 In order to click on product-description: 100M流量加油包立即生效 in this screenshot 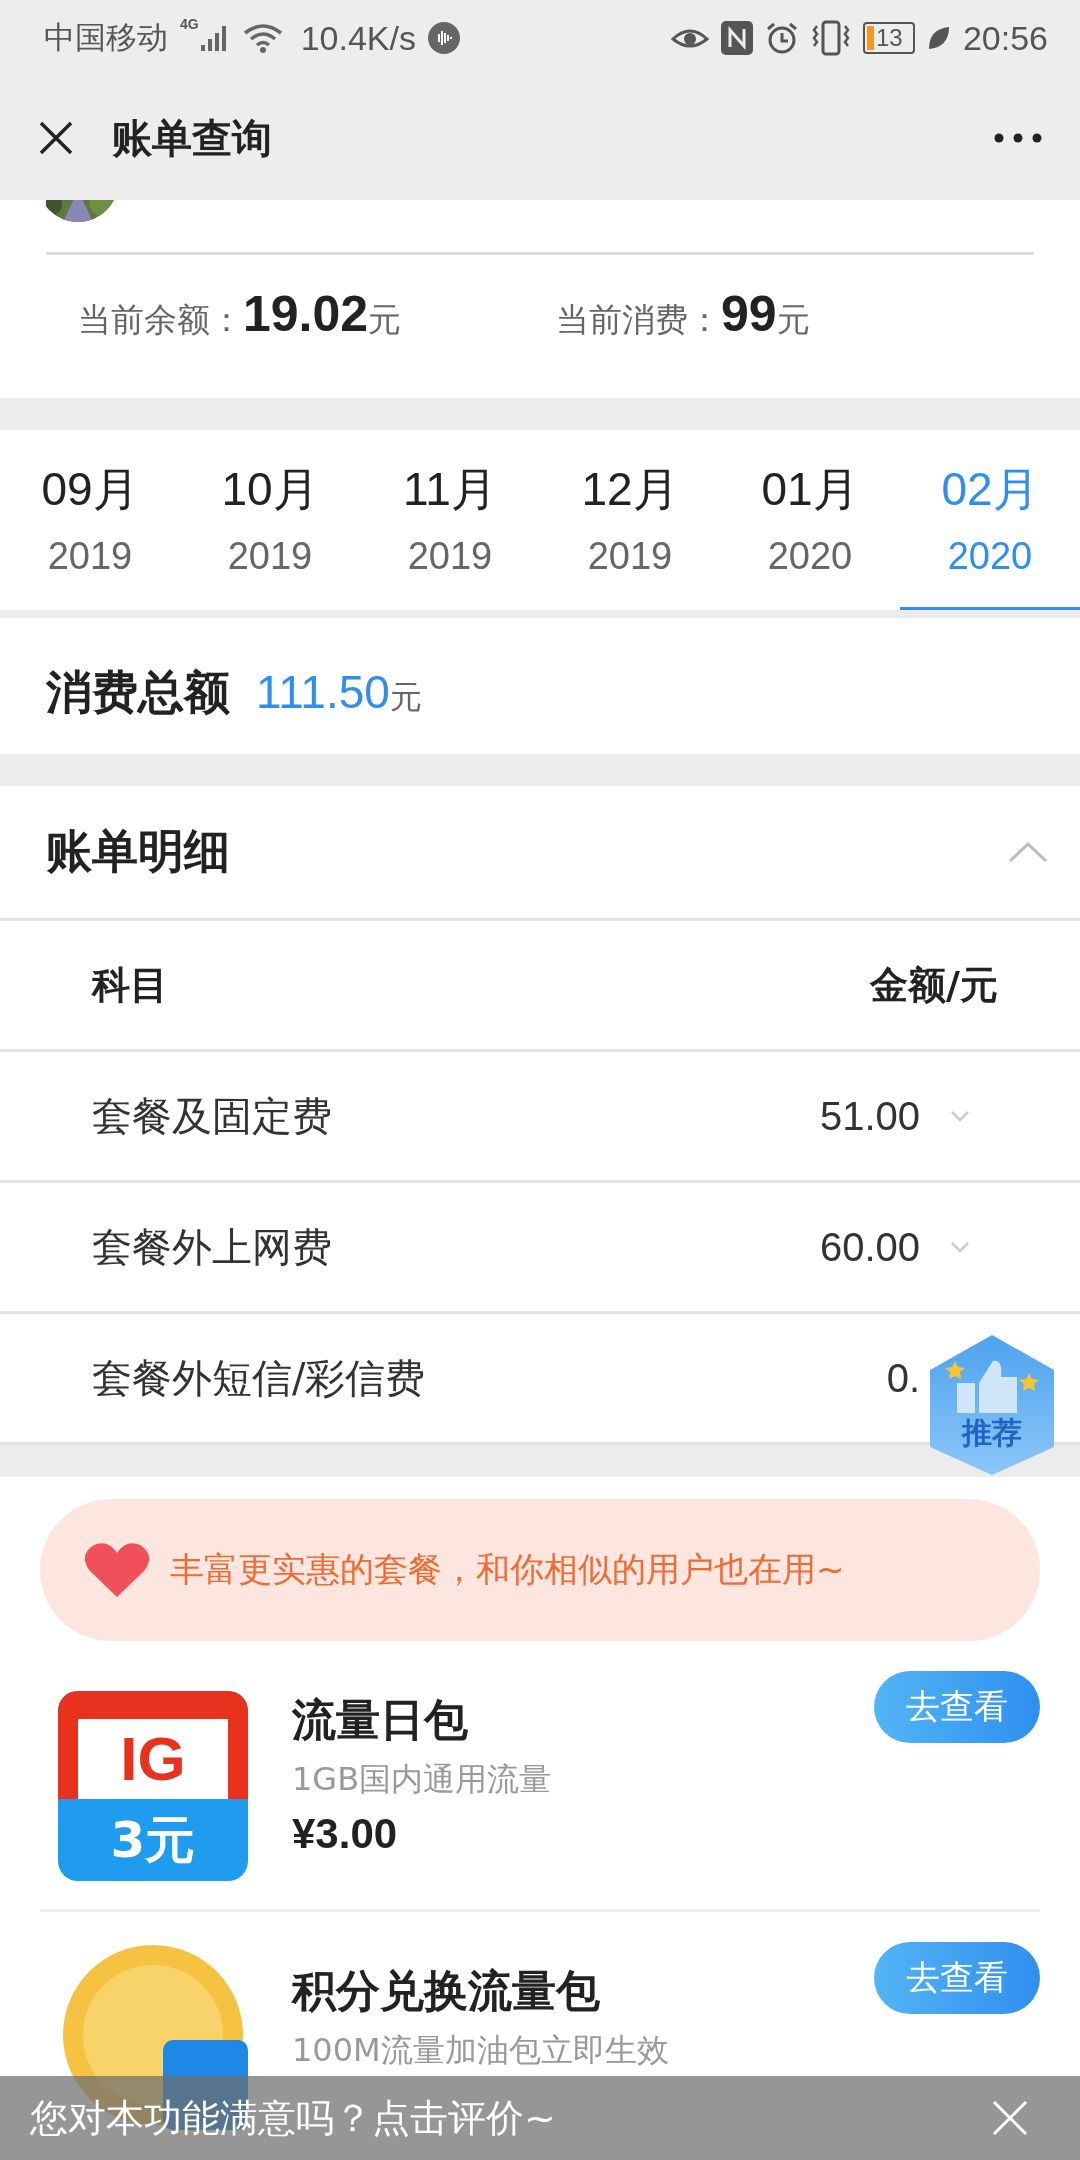, I will do `click(481, 2050)`.